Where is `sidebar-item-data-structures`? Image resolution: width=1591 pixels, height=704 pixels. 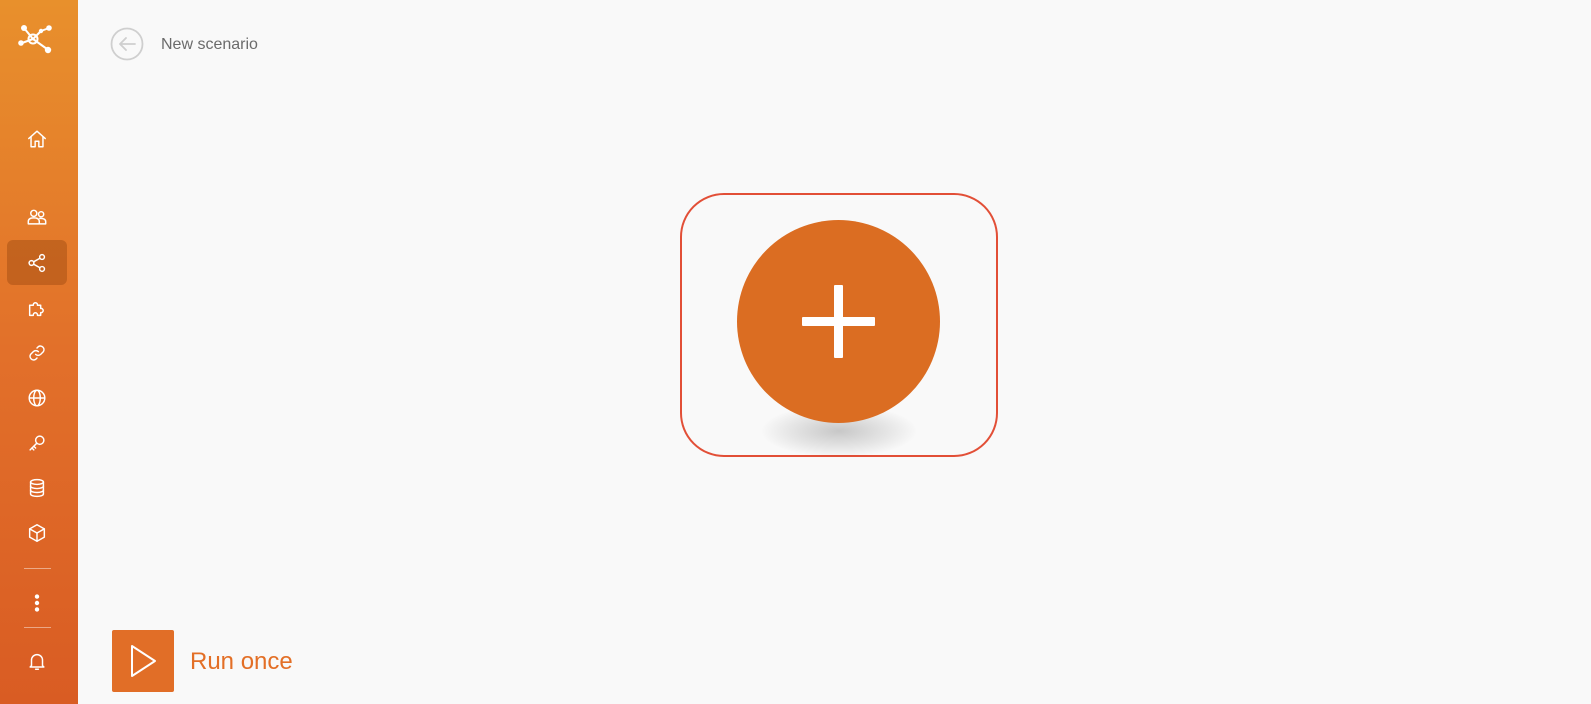
sidebar-item-data-structures is located at coordinates (37, 532).